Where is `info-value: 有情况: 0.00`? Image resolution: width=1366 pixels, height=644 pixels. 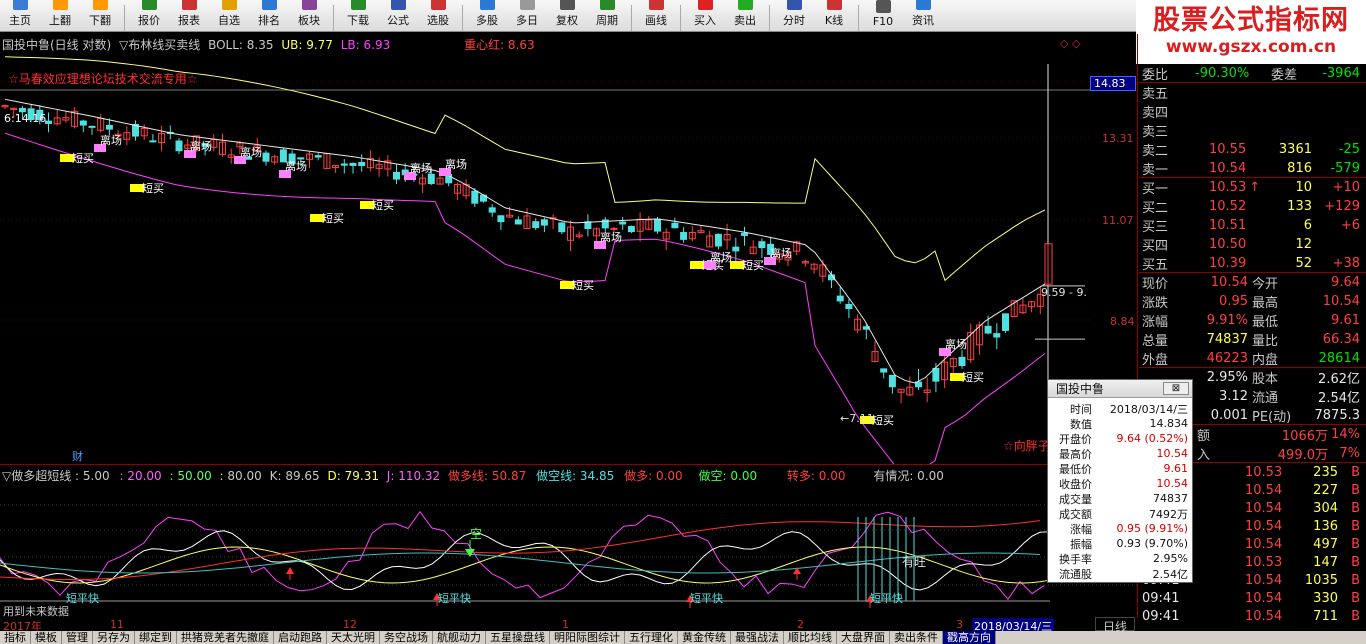
info-value: 有情况: 0.00 is located at coordinates (908, 476).